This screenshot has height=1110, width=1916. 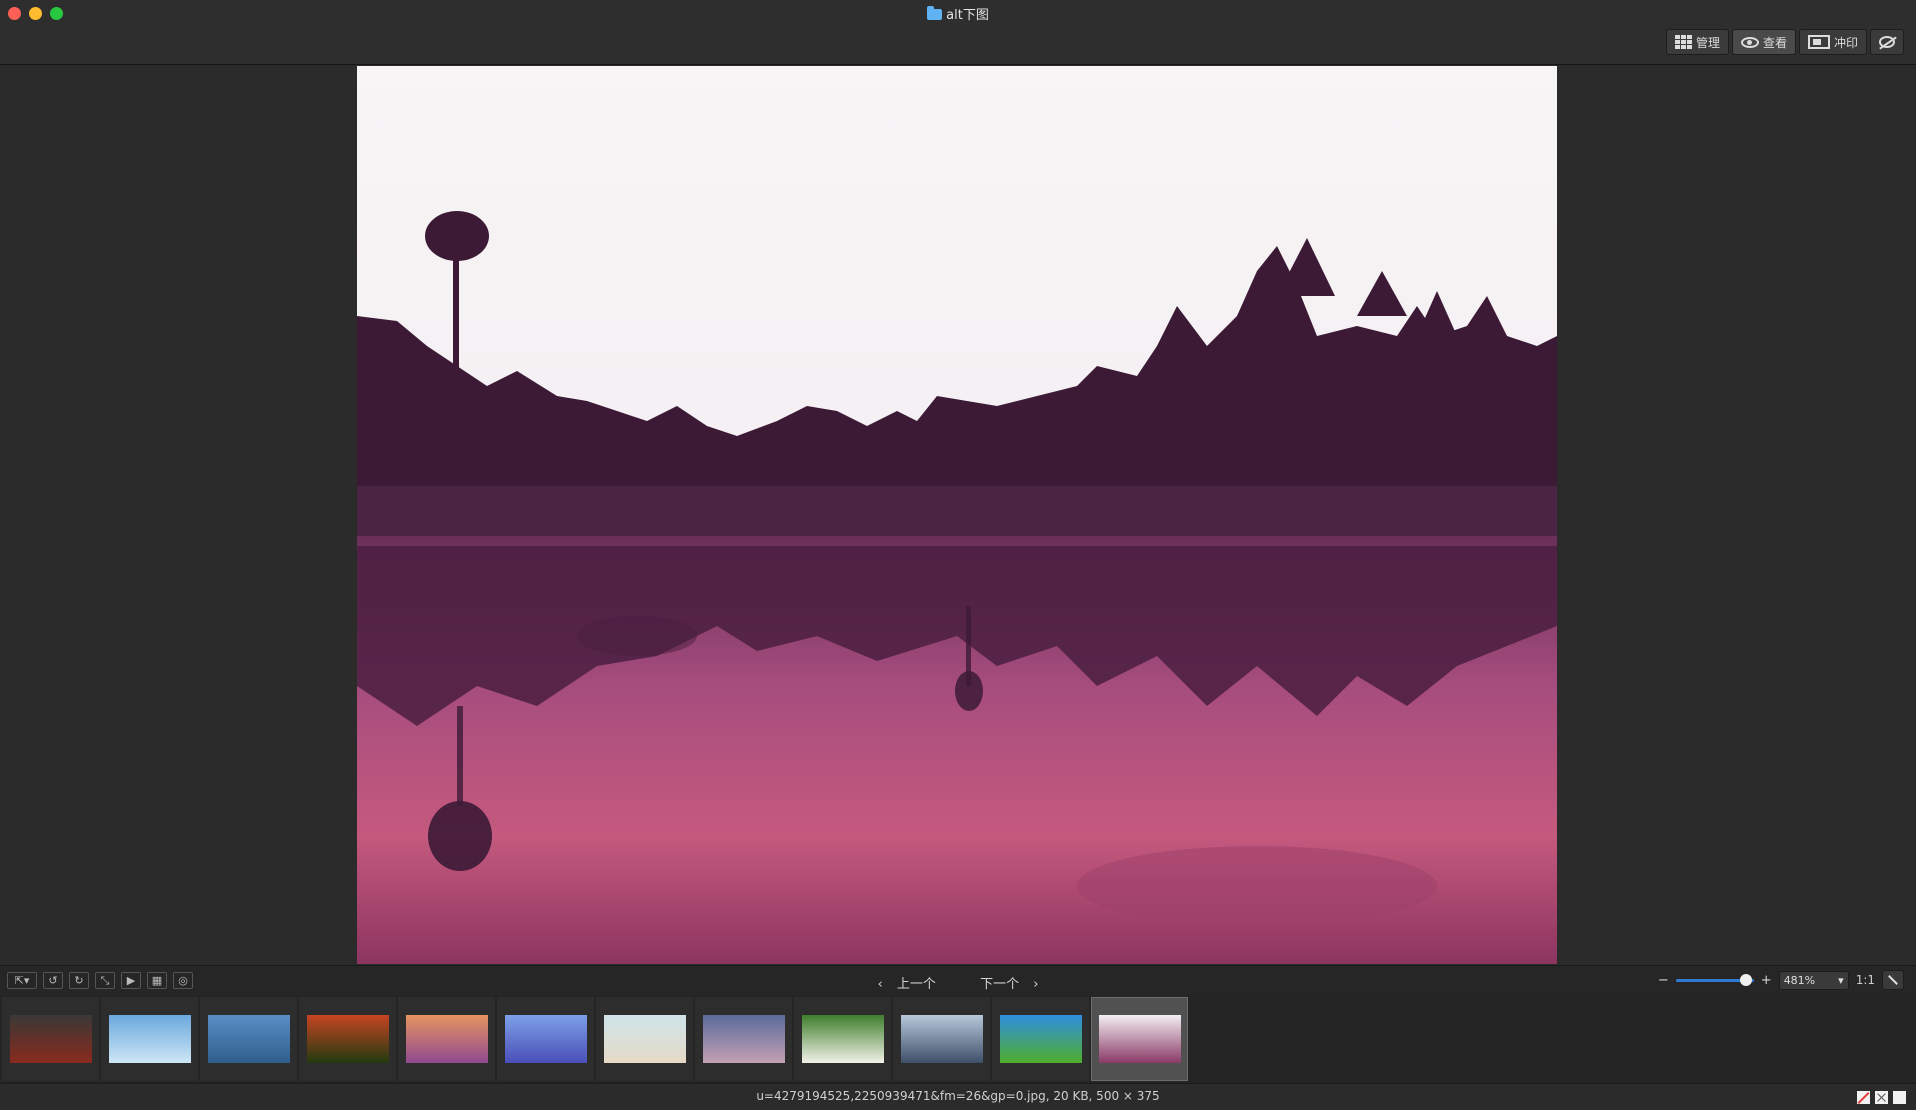 I want to click on navigation: ‹ 上一个 下一个 ›, so click(x=958, y=982).